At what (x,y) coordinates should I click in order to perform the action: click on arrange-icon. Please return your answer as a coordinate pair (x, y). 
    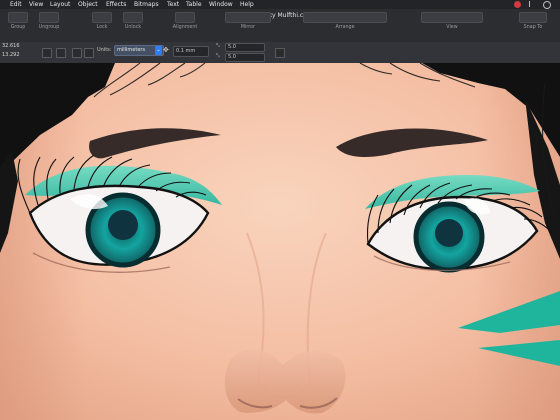
    Looking at the image, I should click on (345, 17).